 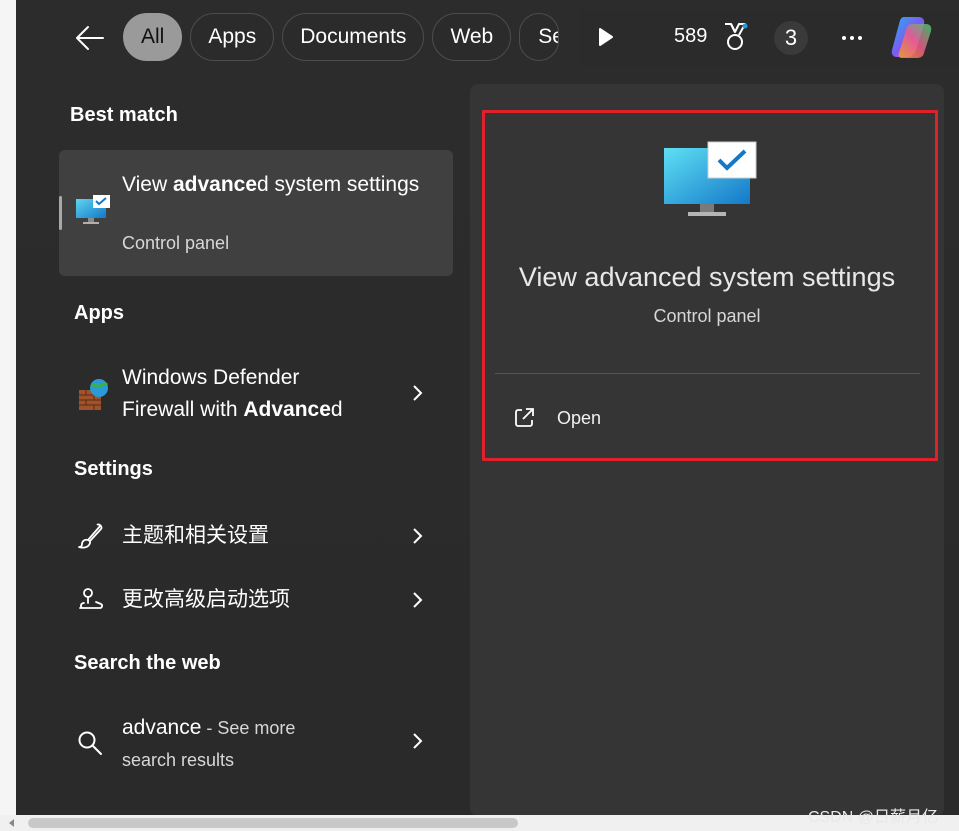 I want to click on copilot-icon, so click(x=914, y=37).